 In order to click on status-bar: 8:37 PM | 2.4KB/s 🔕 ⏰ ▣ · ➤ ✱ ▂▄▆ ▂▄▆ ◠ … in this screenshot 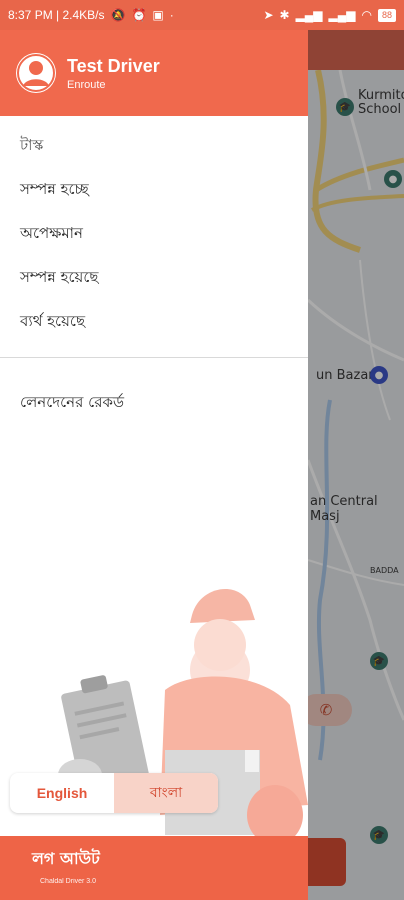, I will do `click(202, 15)`.